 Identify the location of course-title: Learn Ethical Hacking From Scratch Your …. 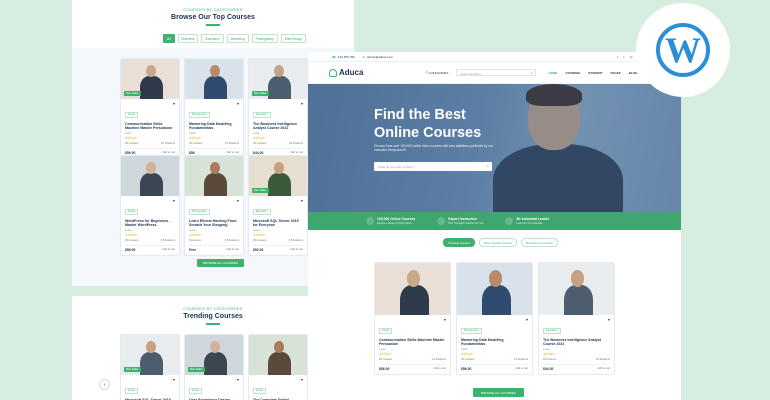
(214, 223).